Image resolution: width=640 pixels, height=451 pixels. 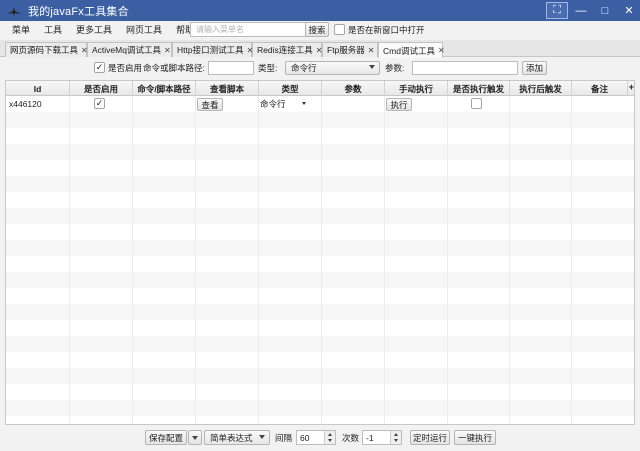 I want to click on save-config-dropdown, so click(x=195, y=437).